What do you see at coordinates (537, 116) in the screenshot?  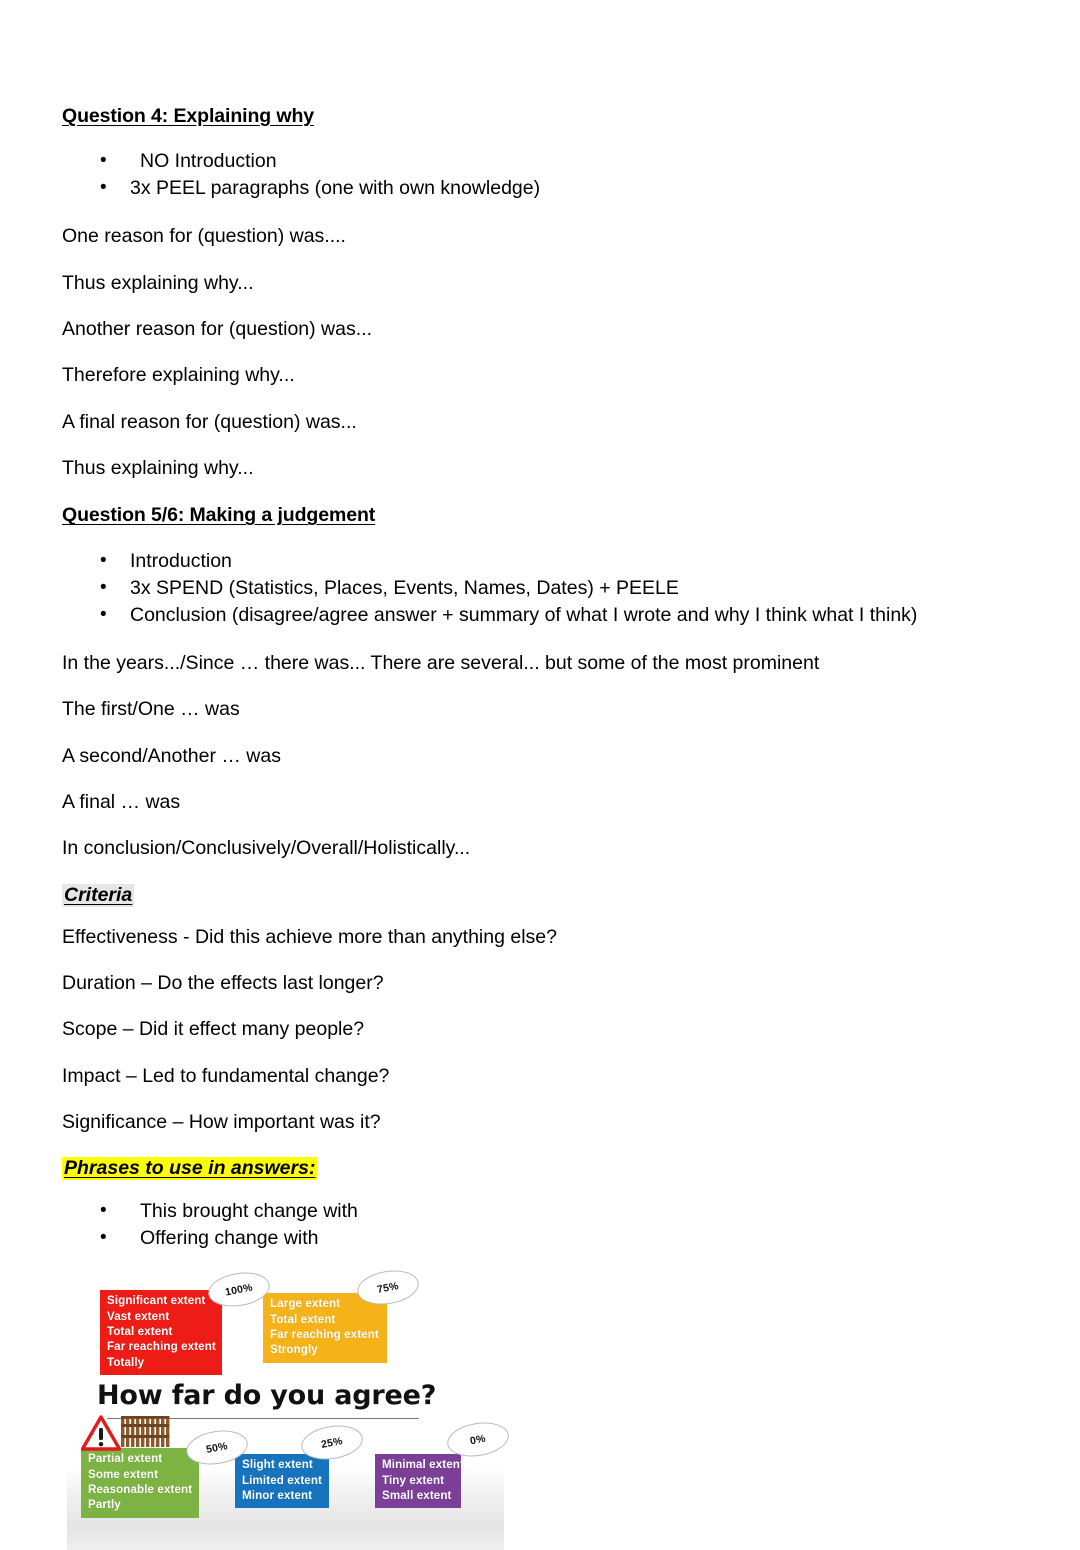 I see `question4-heading-row: Question 4: Explaining why` at bounding box center [537, 116].